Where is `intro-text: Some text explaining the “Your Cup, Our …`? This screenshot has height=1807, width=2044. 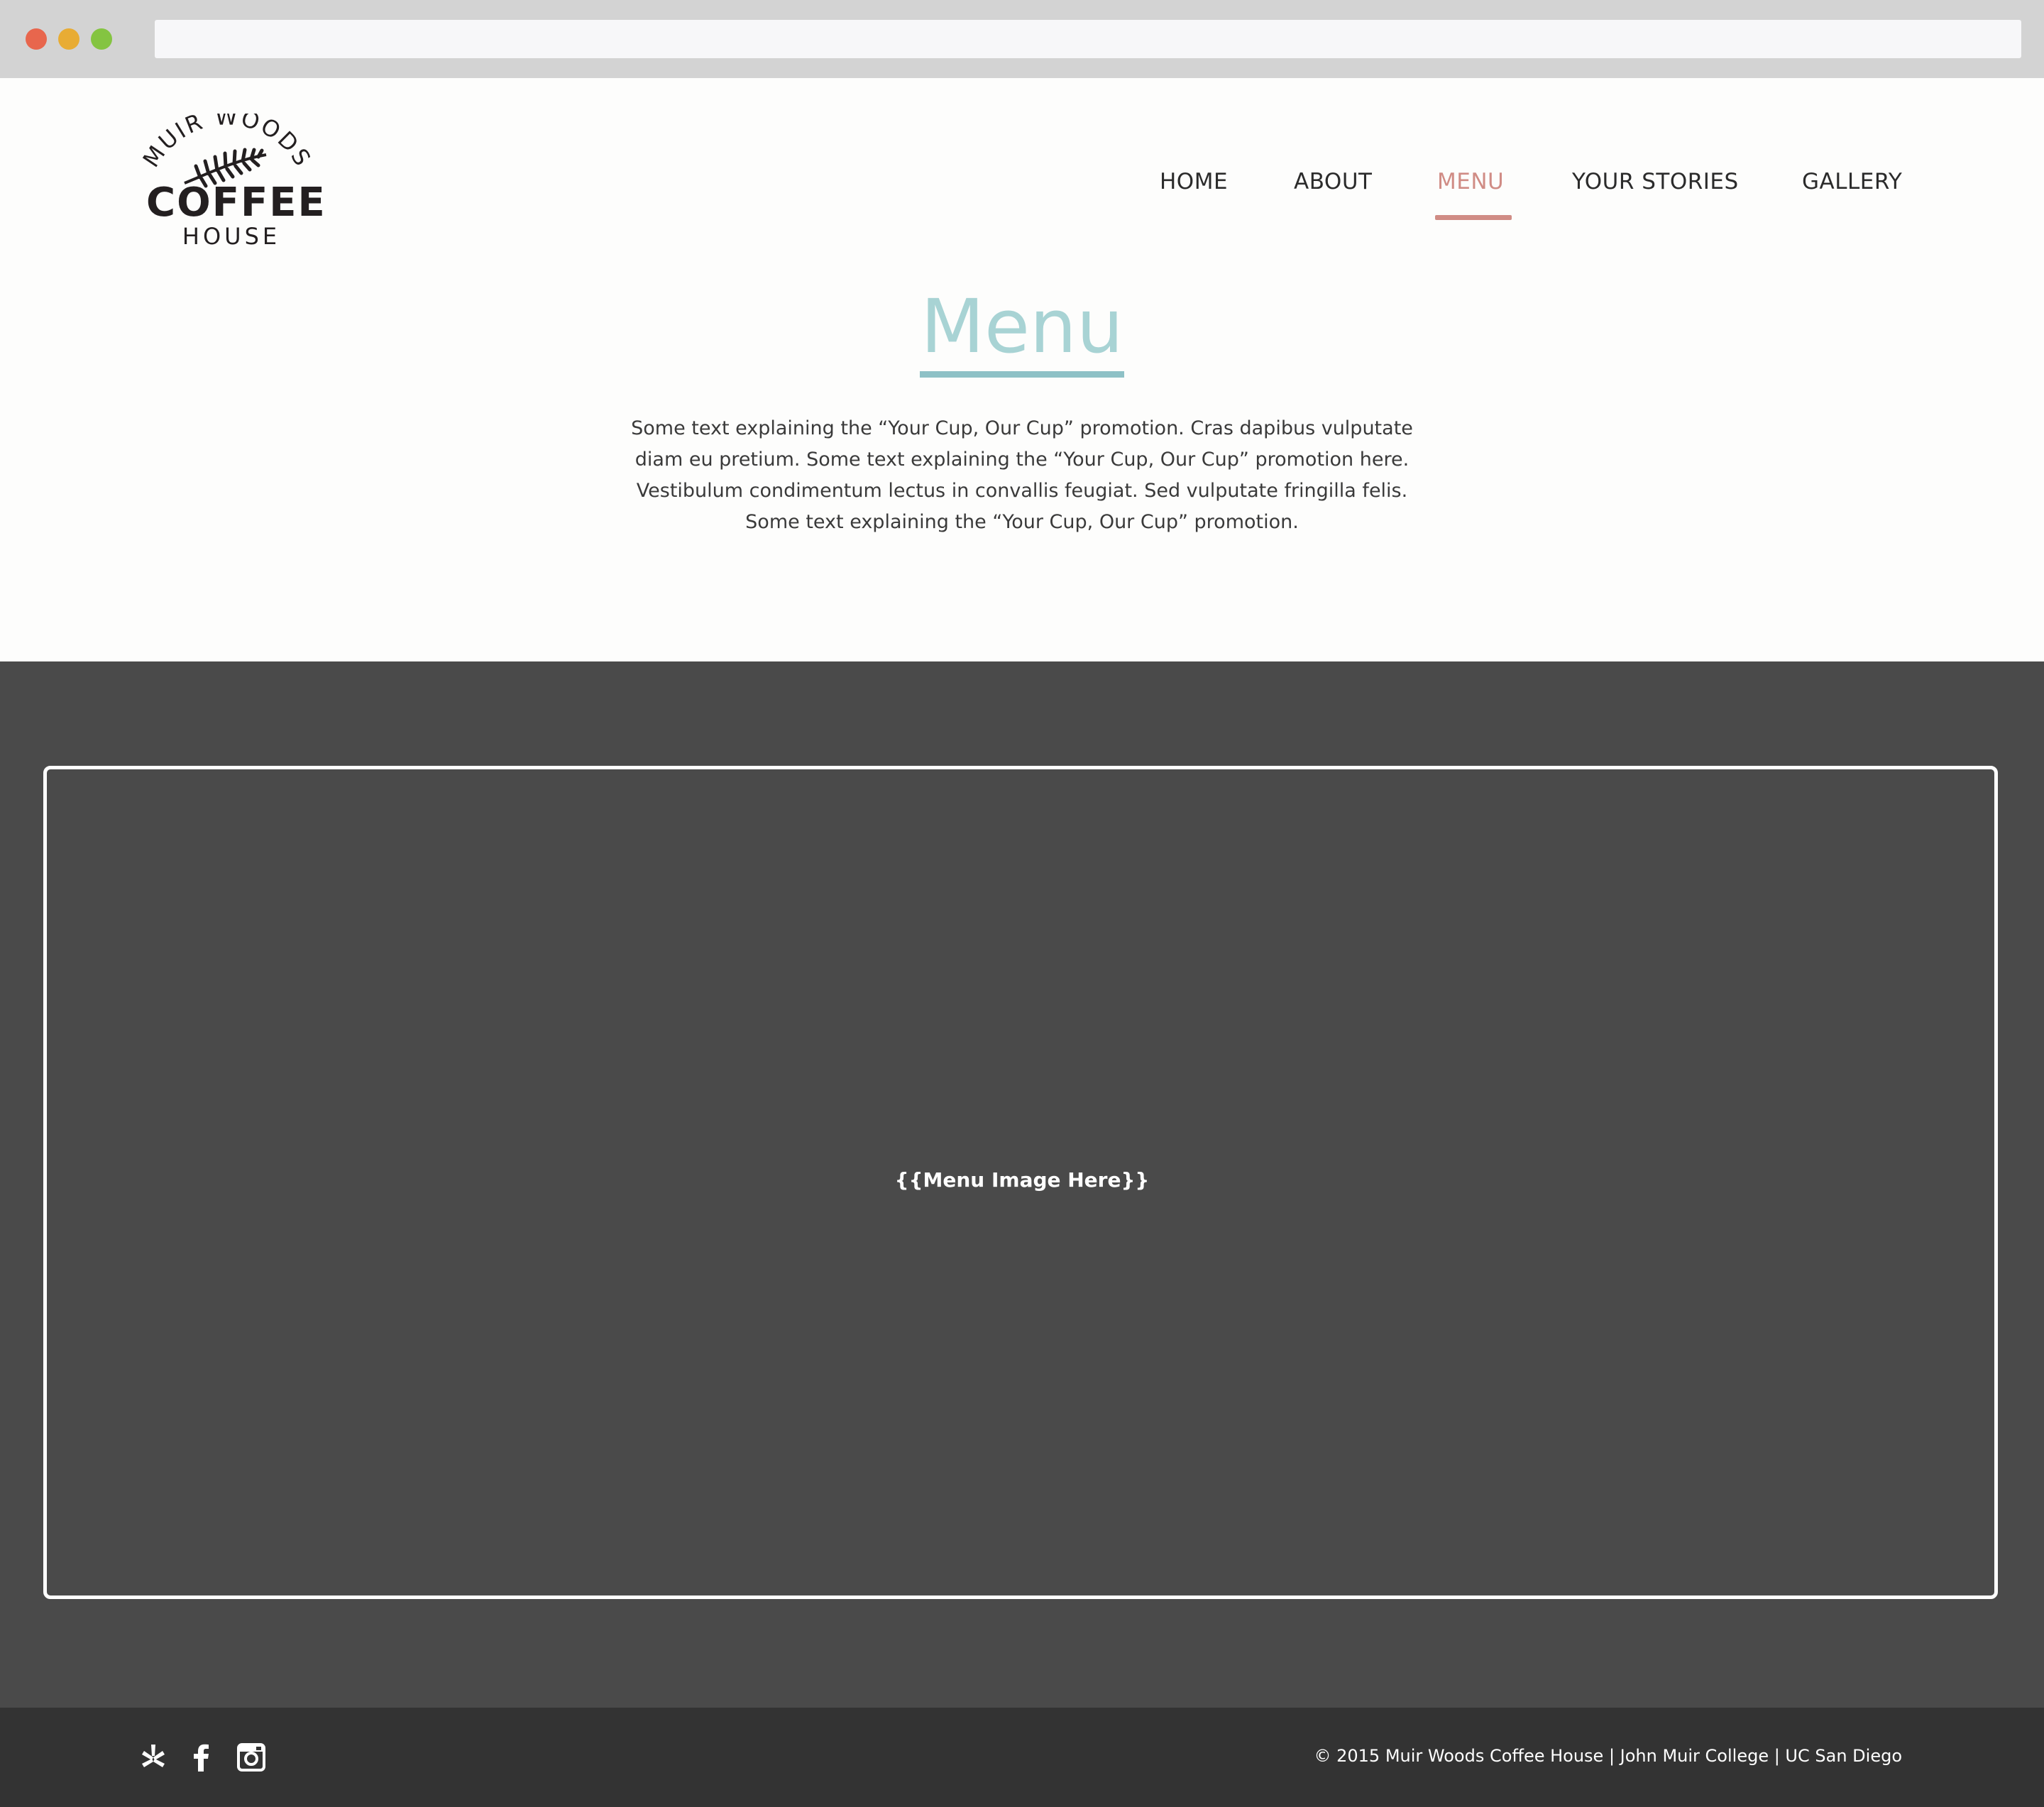 intro-text: Some text explaining the “Your Cup, Our … is located at coordinates (1022, 475).